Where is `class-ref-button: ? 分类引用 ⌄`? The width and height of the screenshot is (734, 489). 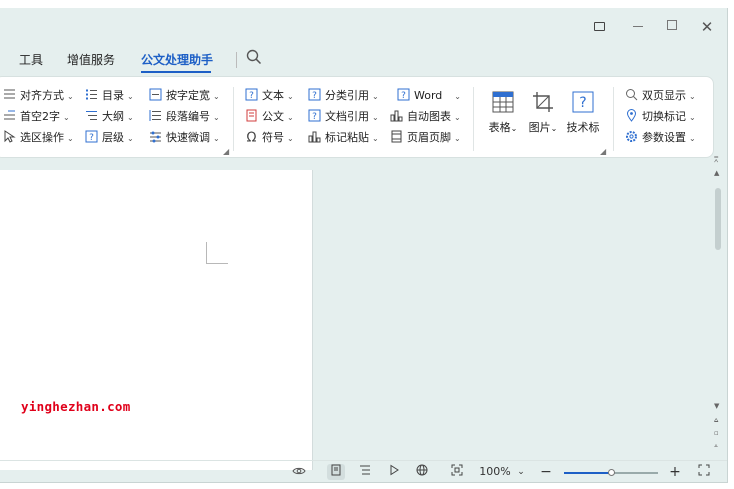 class-ref-button: ? 分类引用 ⌄ is located at coordinates (343, 96).